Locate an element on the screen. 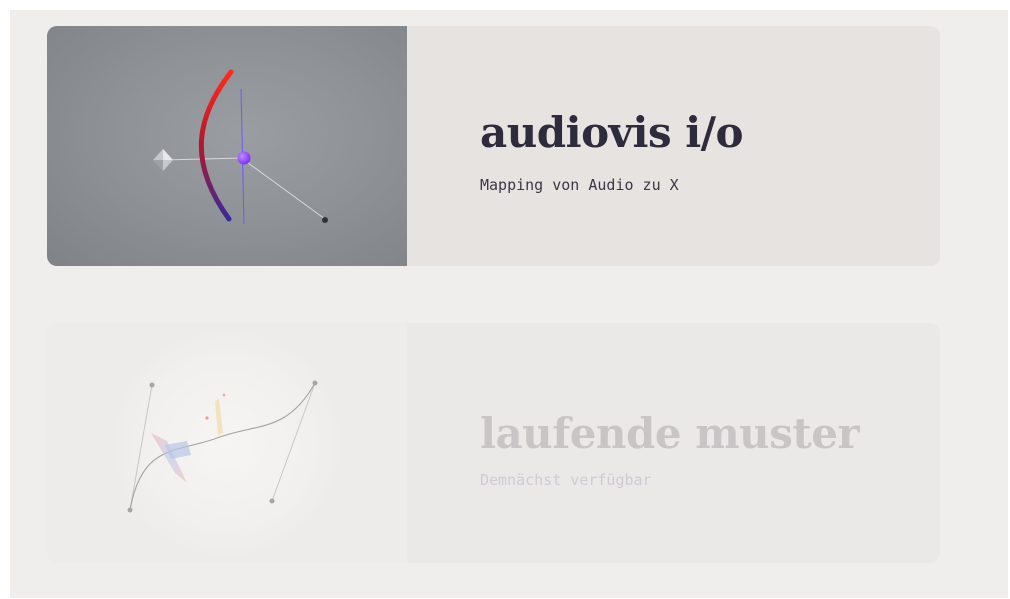 Image resolution: width=1010 pixels, height=599 pixels. bezier-curve-illustration is located at coordinates (227, 443).